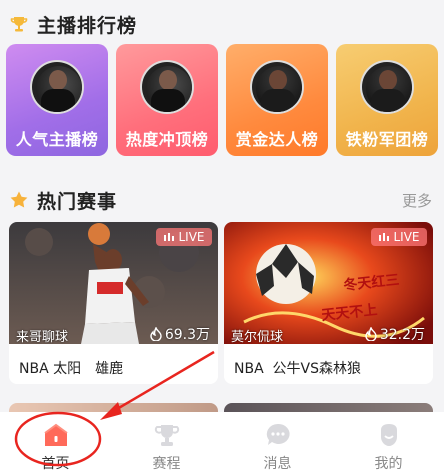 Image resolution: width=444 pixels, height=475 pixels. What do you see at coordinates (167, 139) in the screenshot?
I see `ranking-card-label: 热度冲顶榜` at bounding box center [167, 139].